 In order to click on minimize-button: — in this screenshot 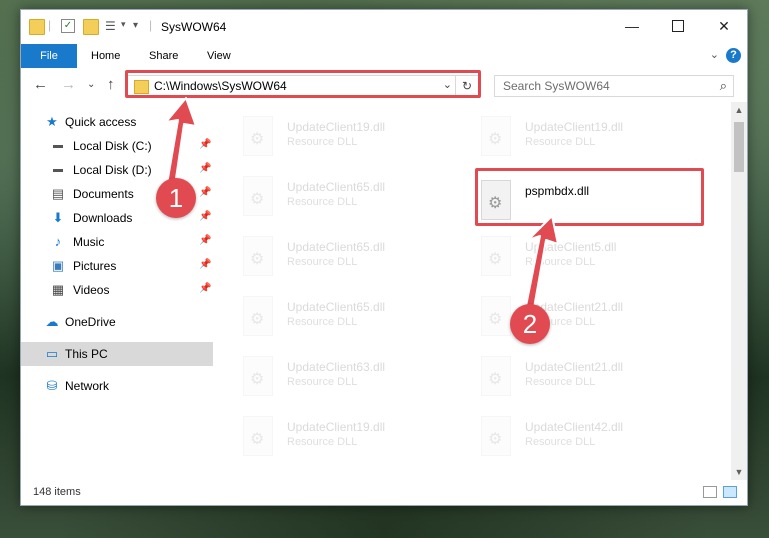, I will do `click(632, 26)`.